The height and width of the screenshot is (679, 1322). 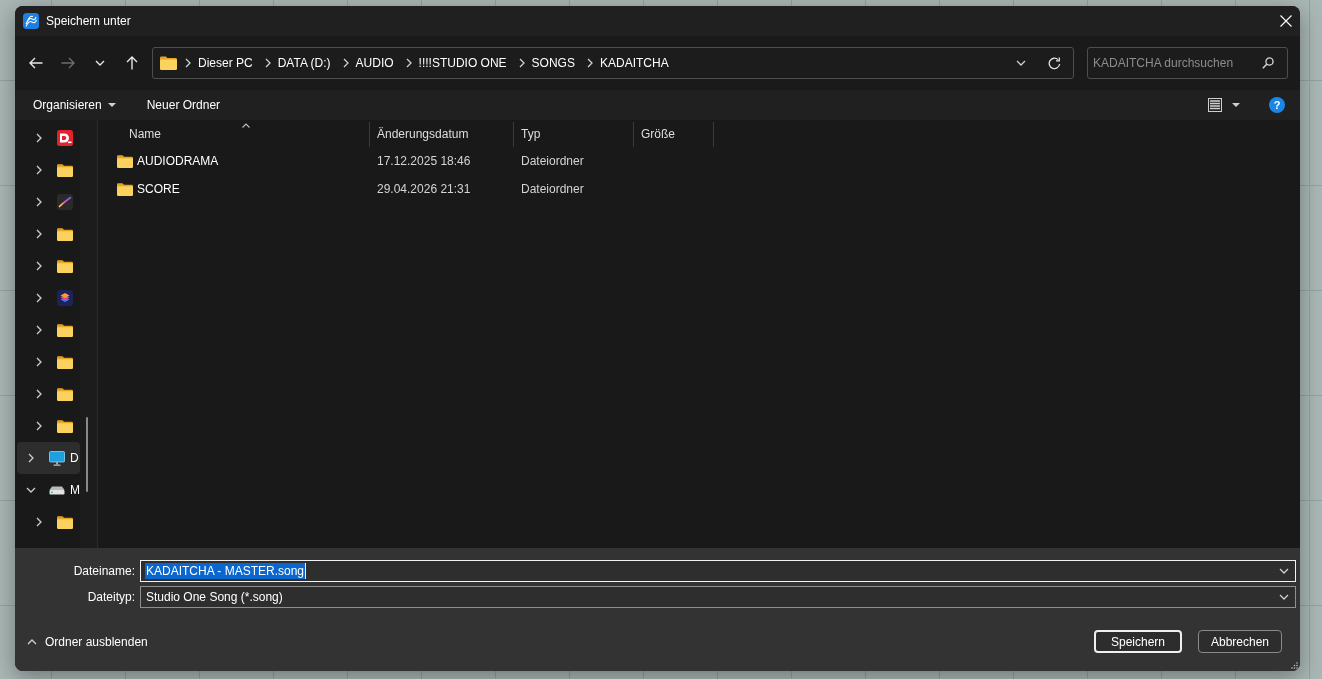 What do you see at coordinates (1240, 641) in the screenshot?
I see `cancel-button: Abbrechen` at bounding box center [1240, 641].